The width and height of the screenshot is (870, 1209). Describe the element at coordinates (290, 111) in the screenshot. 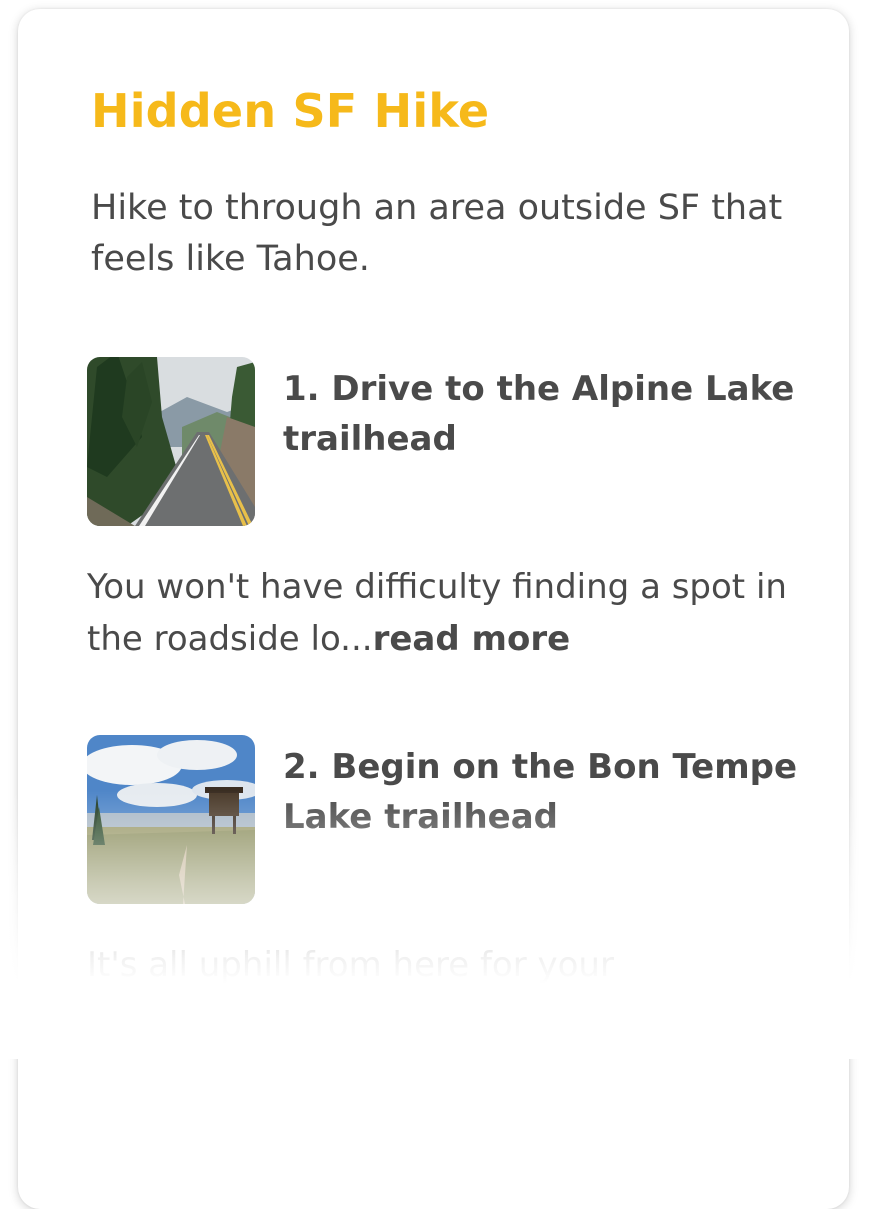

I see `guide-title: Hidden SF Hike` at that location.